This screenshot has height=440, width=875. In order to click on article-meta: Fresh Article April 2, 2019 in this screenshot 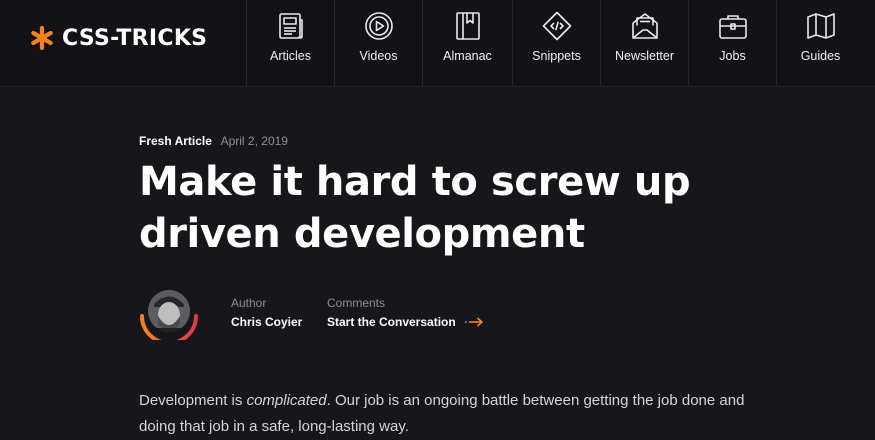, I will do `click(213, 141)`.